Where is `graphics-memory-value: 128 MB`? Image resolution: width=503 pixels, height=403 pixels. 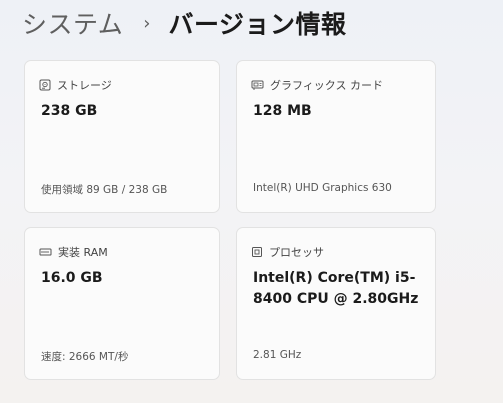 graphics-memory-value: 128 MB is located at coordinates (282, 111).